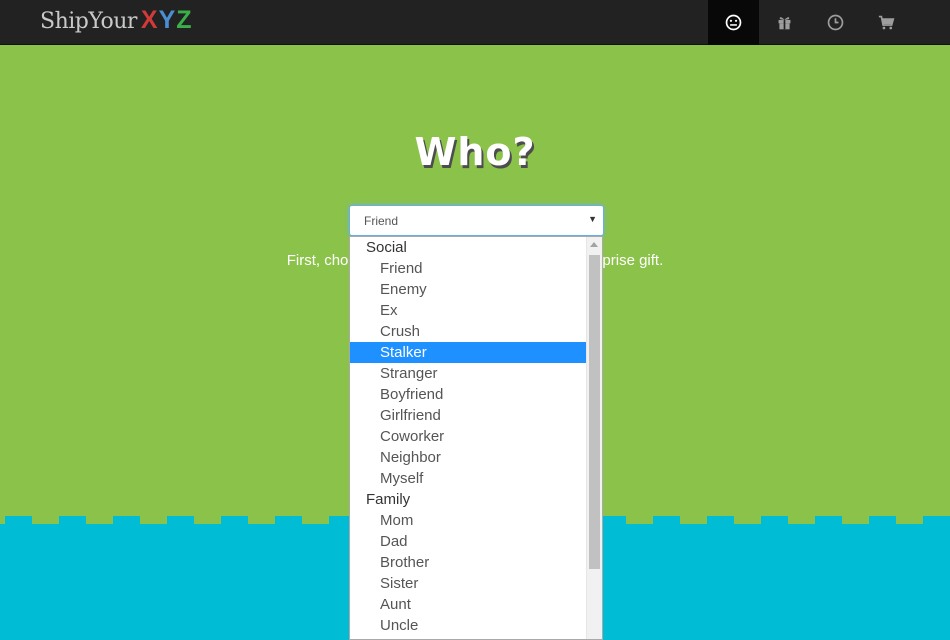 This screenshot has width=950, height=640. What do you see at coordinates (594, 244) in the screenshot?
I see `scroll-up-icon` at bounding box center [594, 244].